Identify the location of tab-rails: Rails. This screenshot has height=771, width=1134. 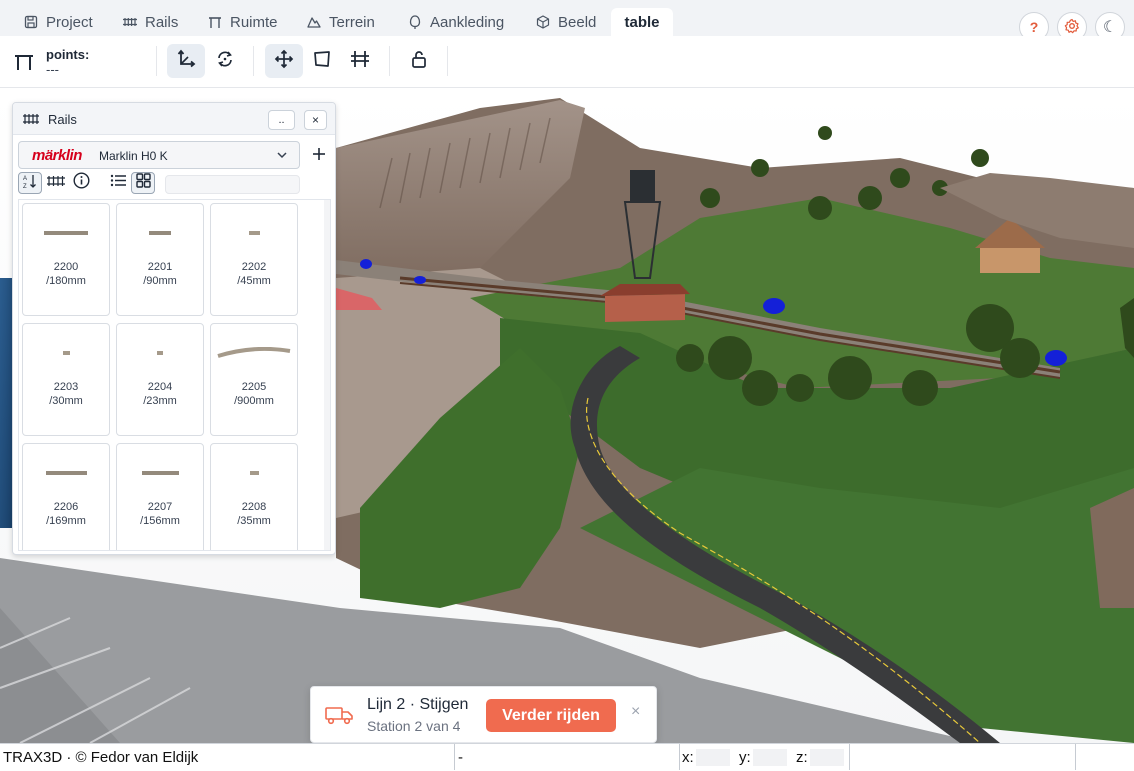
(150, 22).